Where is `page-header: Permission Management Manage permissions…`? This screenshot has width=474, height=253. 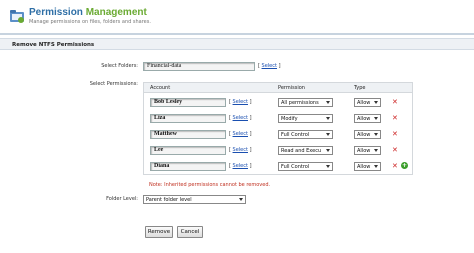
page-header: Permission Management Manage permissions… is located at coordinates (237, 16).